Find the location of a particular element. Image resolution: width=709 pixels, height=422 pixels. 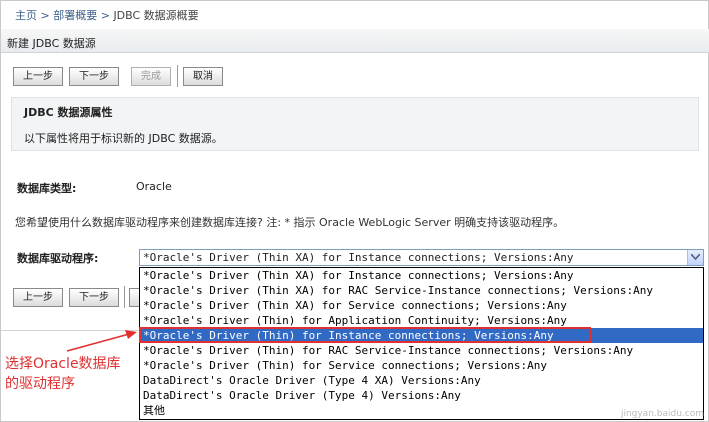

watermark: jingyan.baidu.com is located at coordinates (662, 414).